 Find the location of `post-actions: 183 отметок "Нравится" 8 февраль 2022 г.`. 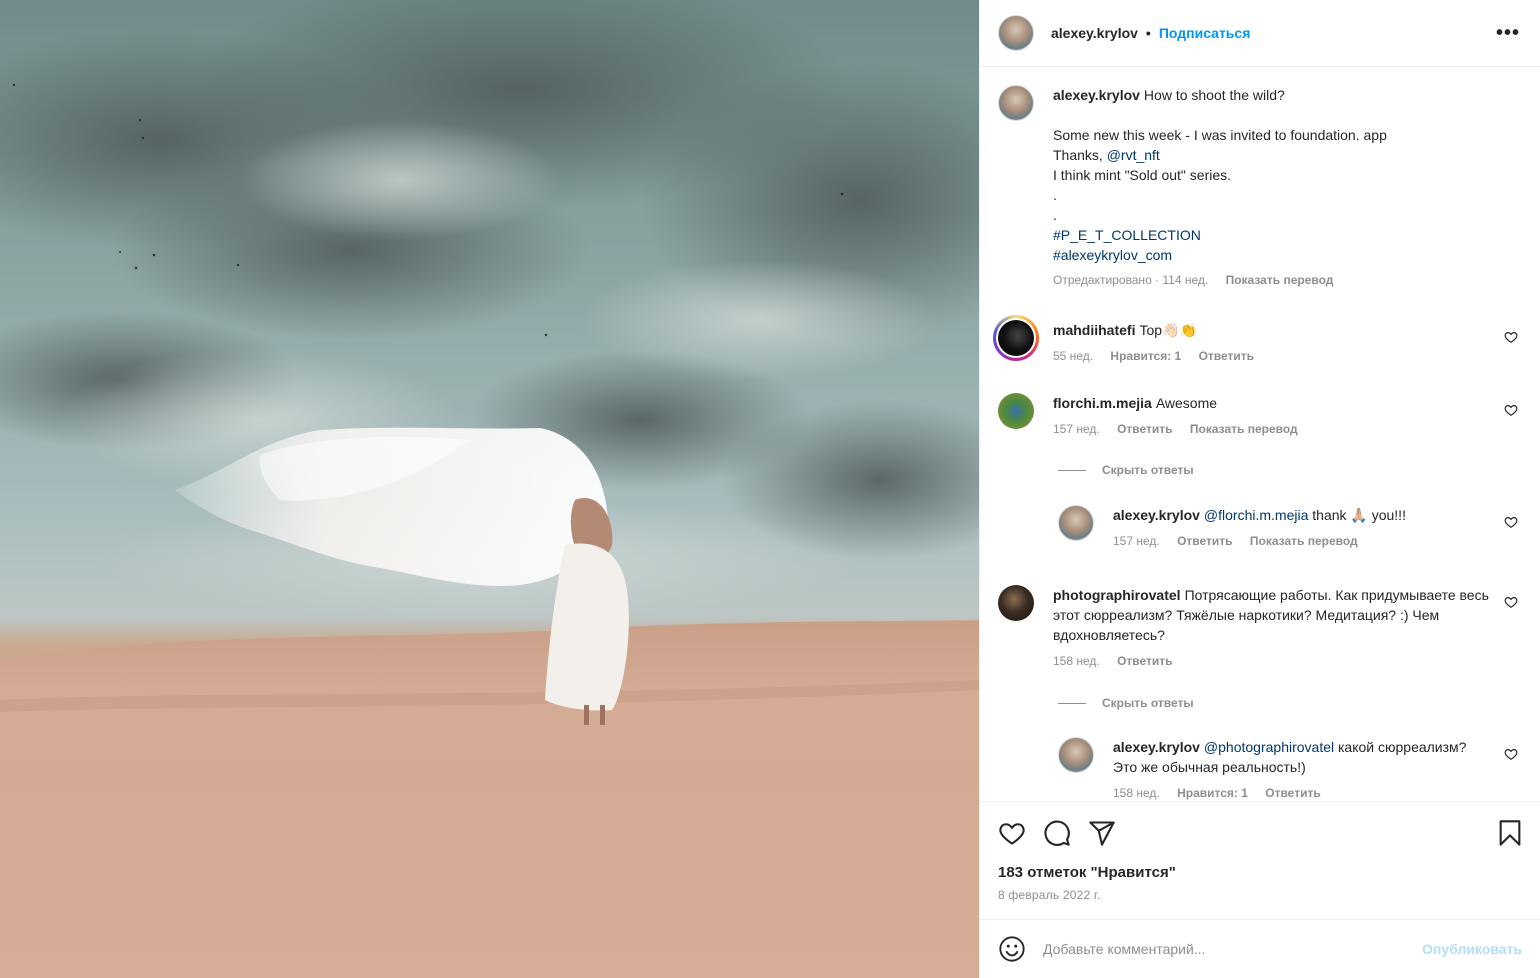

post-actions: 183 отметок "Нравится" 8 февраль 2022 г. is located at coordinates (1260, 860).